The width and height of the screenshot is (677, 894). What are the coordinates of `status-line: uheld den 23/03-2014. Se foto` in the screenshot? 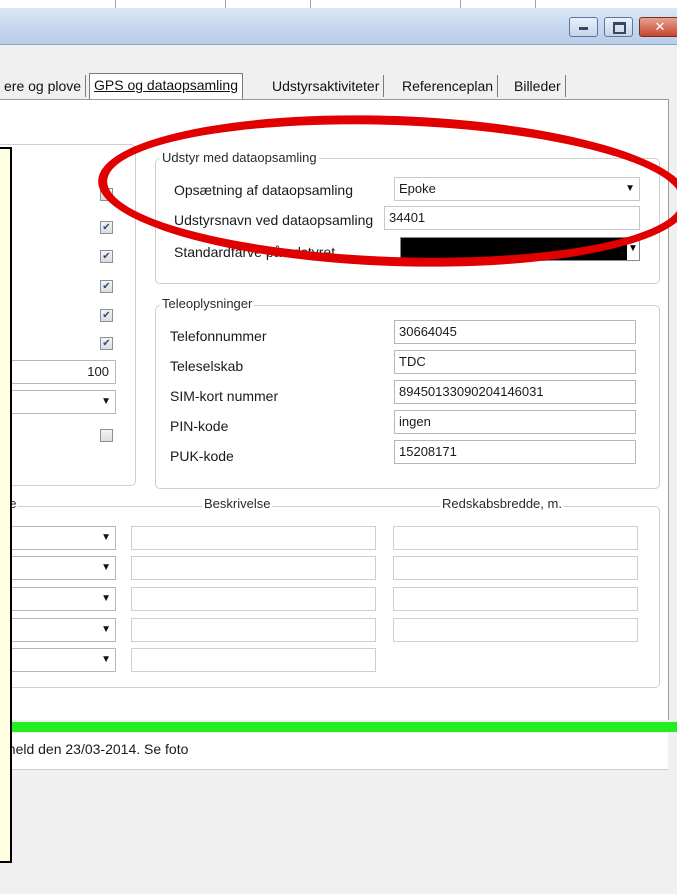 It's located at (334, 751).